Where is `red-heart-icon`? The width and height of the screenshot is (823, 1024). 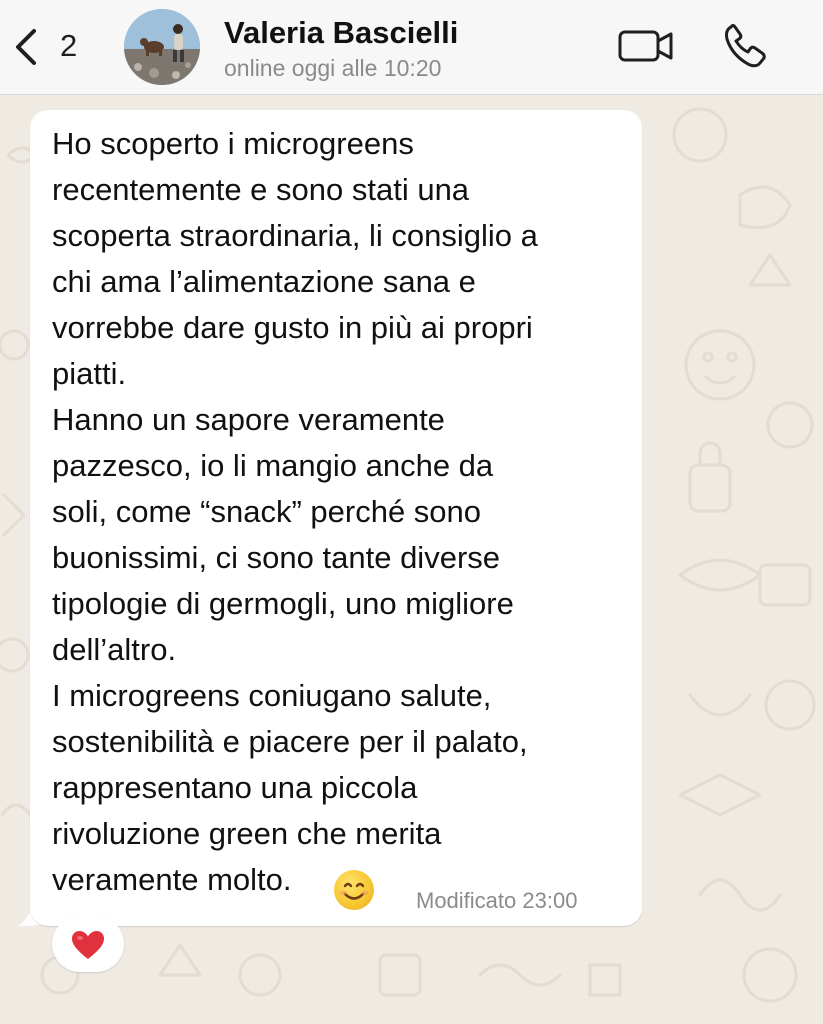
red-heart-icon is located at coordinates (88, 945).